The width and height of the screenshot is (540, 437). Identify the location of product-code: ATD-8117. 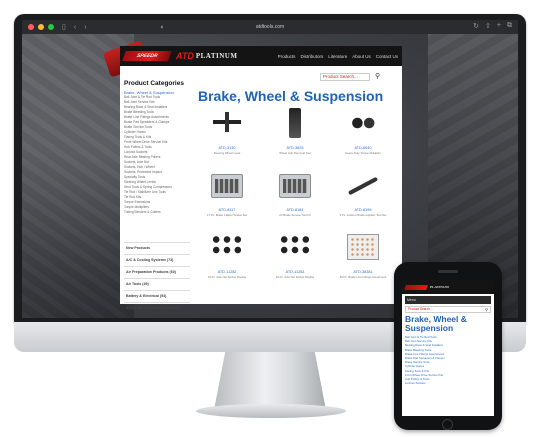
(227, 210).